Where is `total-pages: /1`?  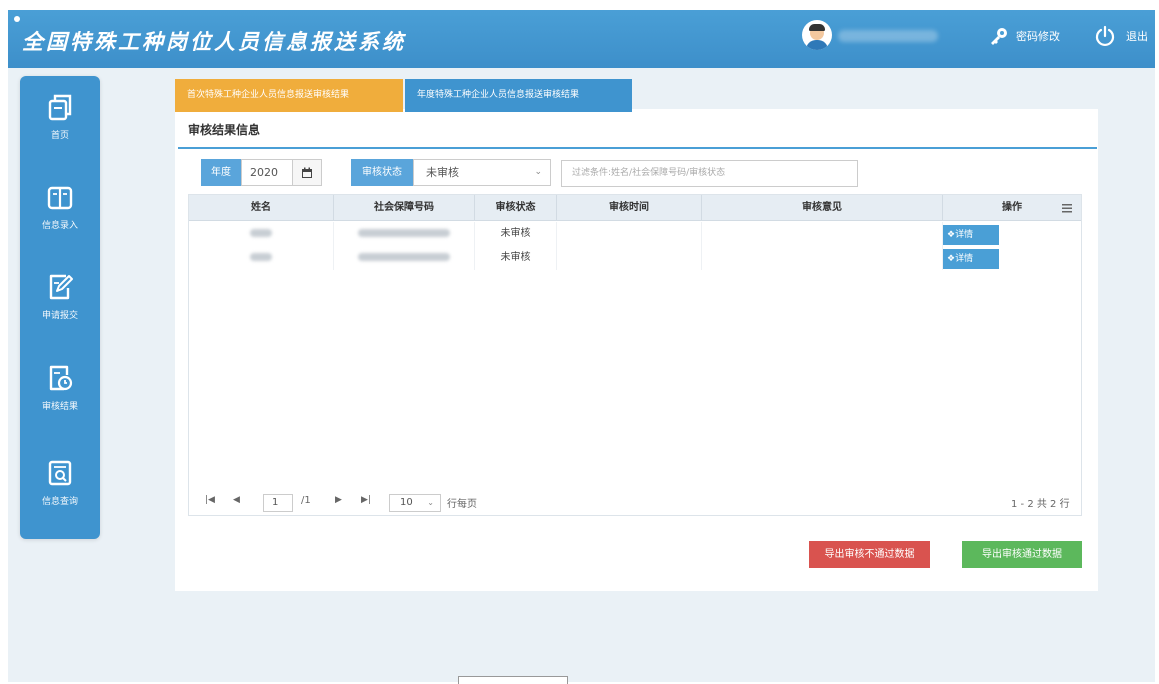 total-pages: /1 is located at coordinates (306, 500).